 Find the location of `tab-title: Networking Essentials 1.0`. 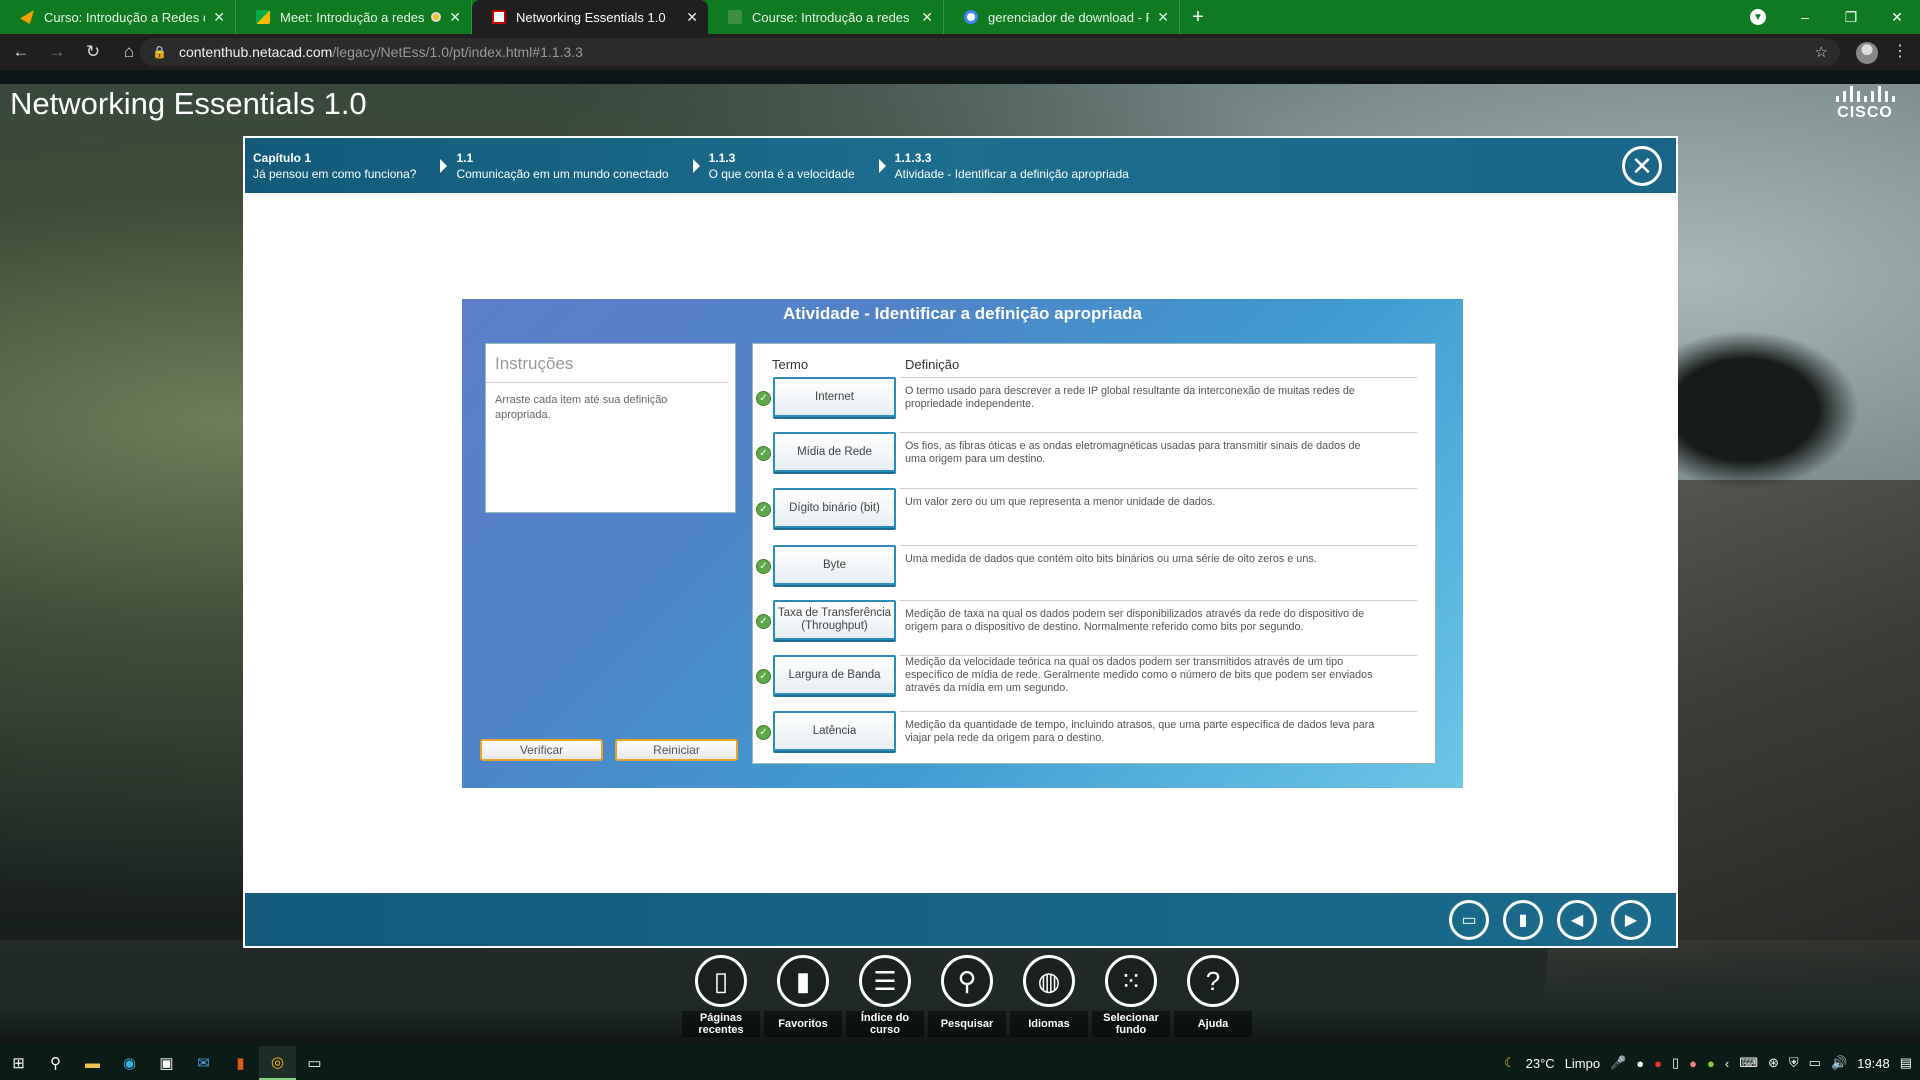

tab-title: Networking Essentials 1.0 is located at coordinates (591, 17).